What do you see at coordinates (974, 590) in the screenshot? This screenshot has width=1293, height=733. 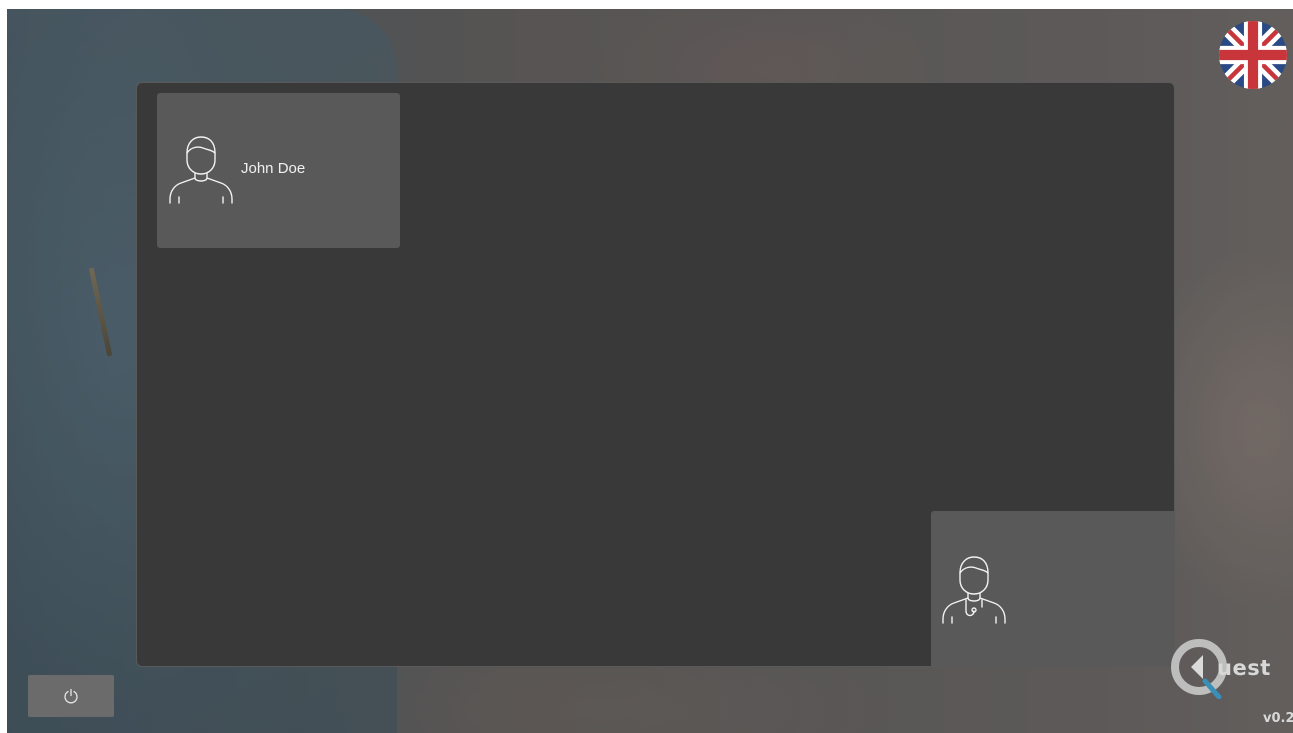 I see `doctor-avatar-icon` at bounding box center [974, 590].